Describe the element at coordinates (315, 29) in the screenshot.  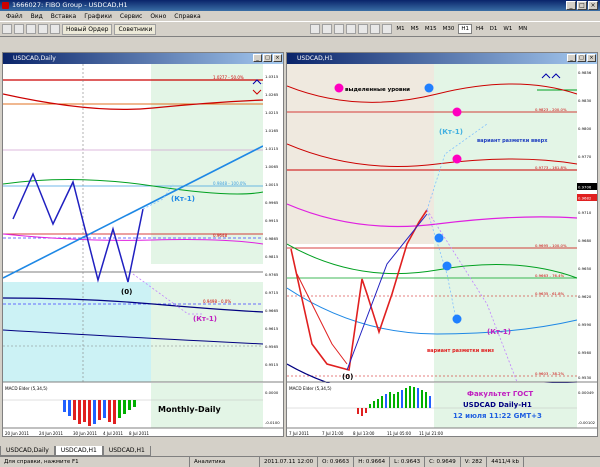
I see `crosshair-icon` at that location.